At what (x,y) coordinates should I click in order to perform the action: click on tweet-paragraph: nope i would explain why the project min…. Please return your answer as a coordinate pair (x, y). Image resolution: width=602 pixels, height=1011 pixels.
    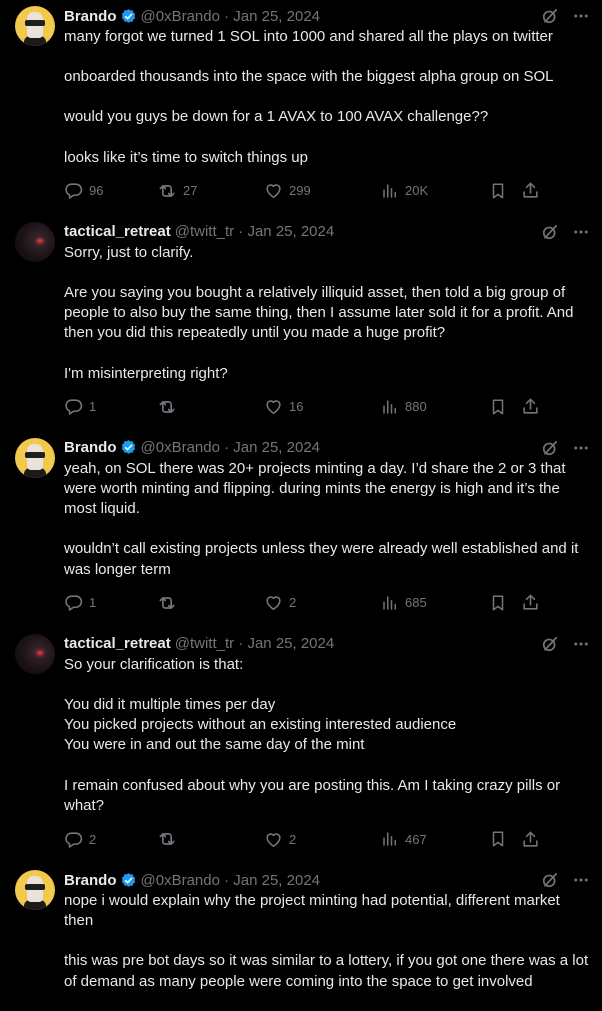
    Looking at the image, I should click on (312, 911).